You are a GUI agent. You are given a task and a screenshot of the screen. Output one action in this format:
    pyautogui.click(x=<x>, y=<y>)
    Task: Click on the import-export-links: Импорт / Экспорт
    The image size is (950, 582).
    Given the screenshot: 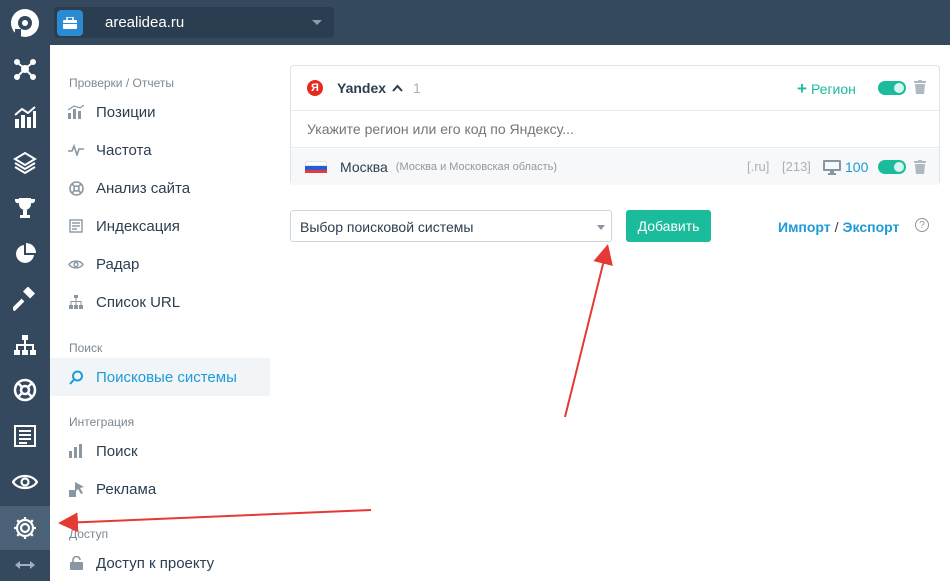 What is the action you would take?
    pyautogui.click(x=838, y=227)
    